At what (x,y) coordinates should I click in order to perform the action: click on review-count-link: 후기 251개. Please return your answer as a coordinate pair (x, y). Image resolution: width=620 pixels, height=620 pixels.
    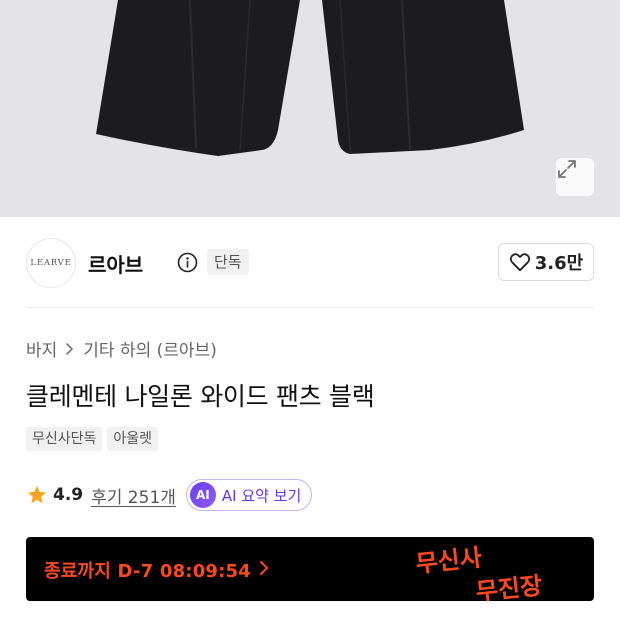
    Looking at the image, I should click on (133, 495).